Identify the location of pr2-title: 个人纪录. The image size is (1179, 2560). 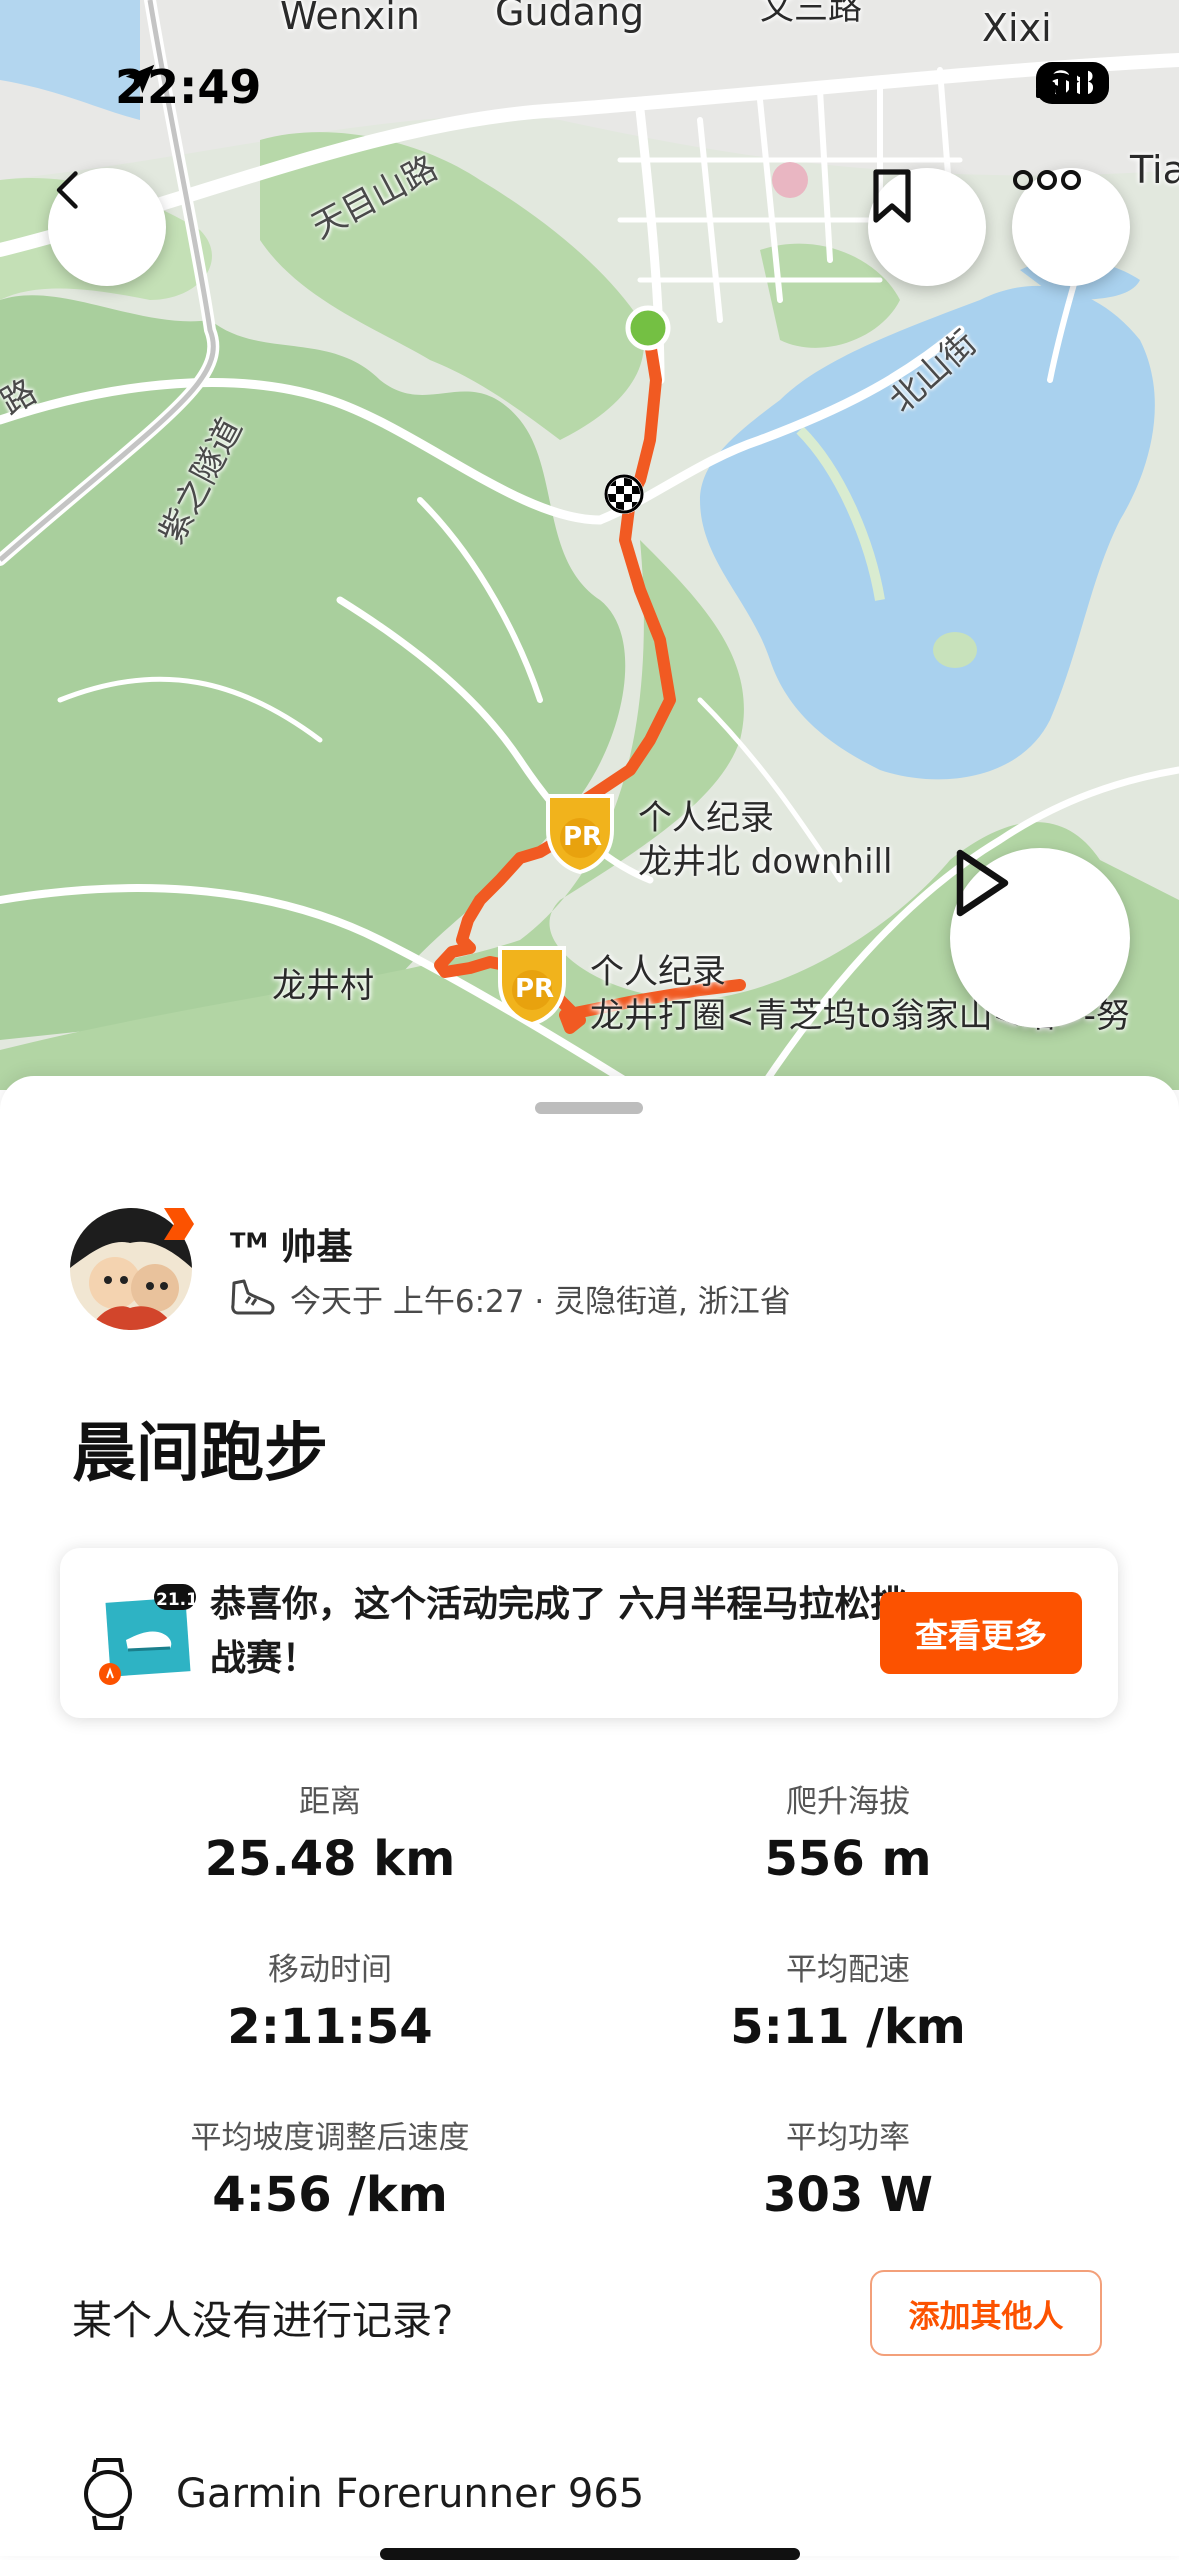
(658, 972).